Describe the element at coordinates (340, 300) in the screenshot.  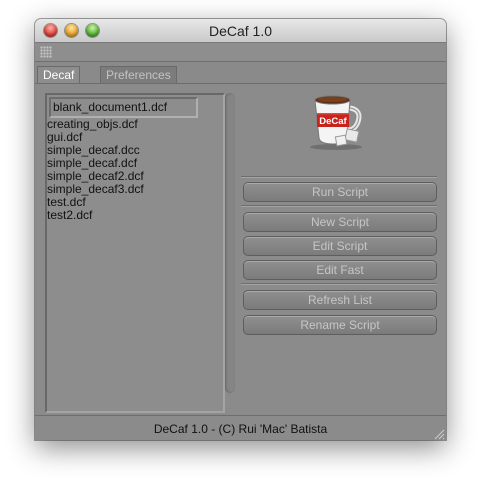
I see `refresh-list-button: Refresh List` at that location.